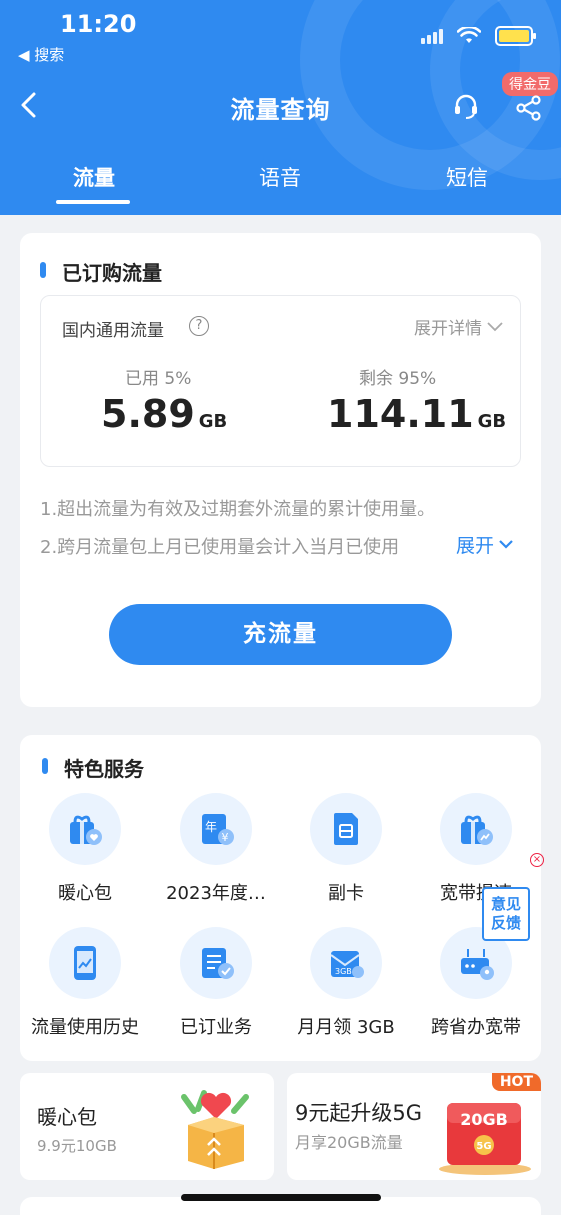  I want to click on gift-box-illustration, so click(215, 1129).